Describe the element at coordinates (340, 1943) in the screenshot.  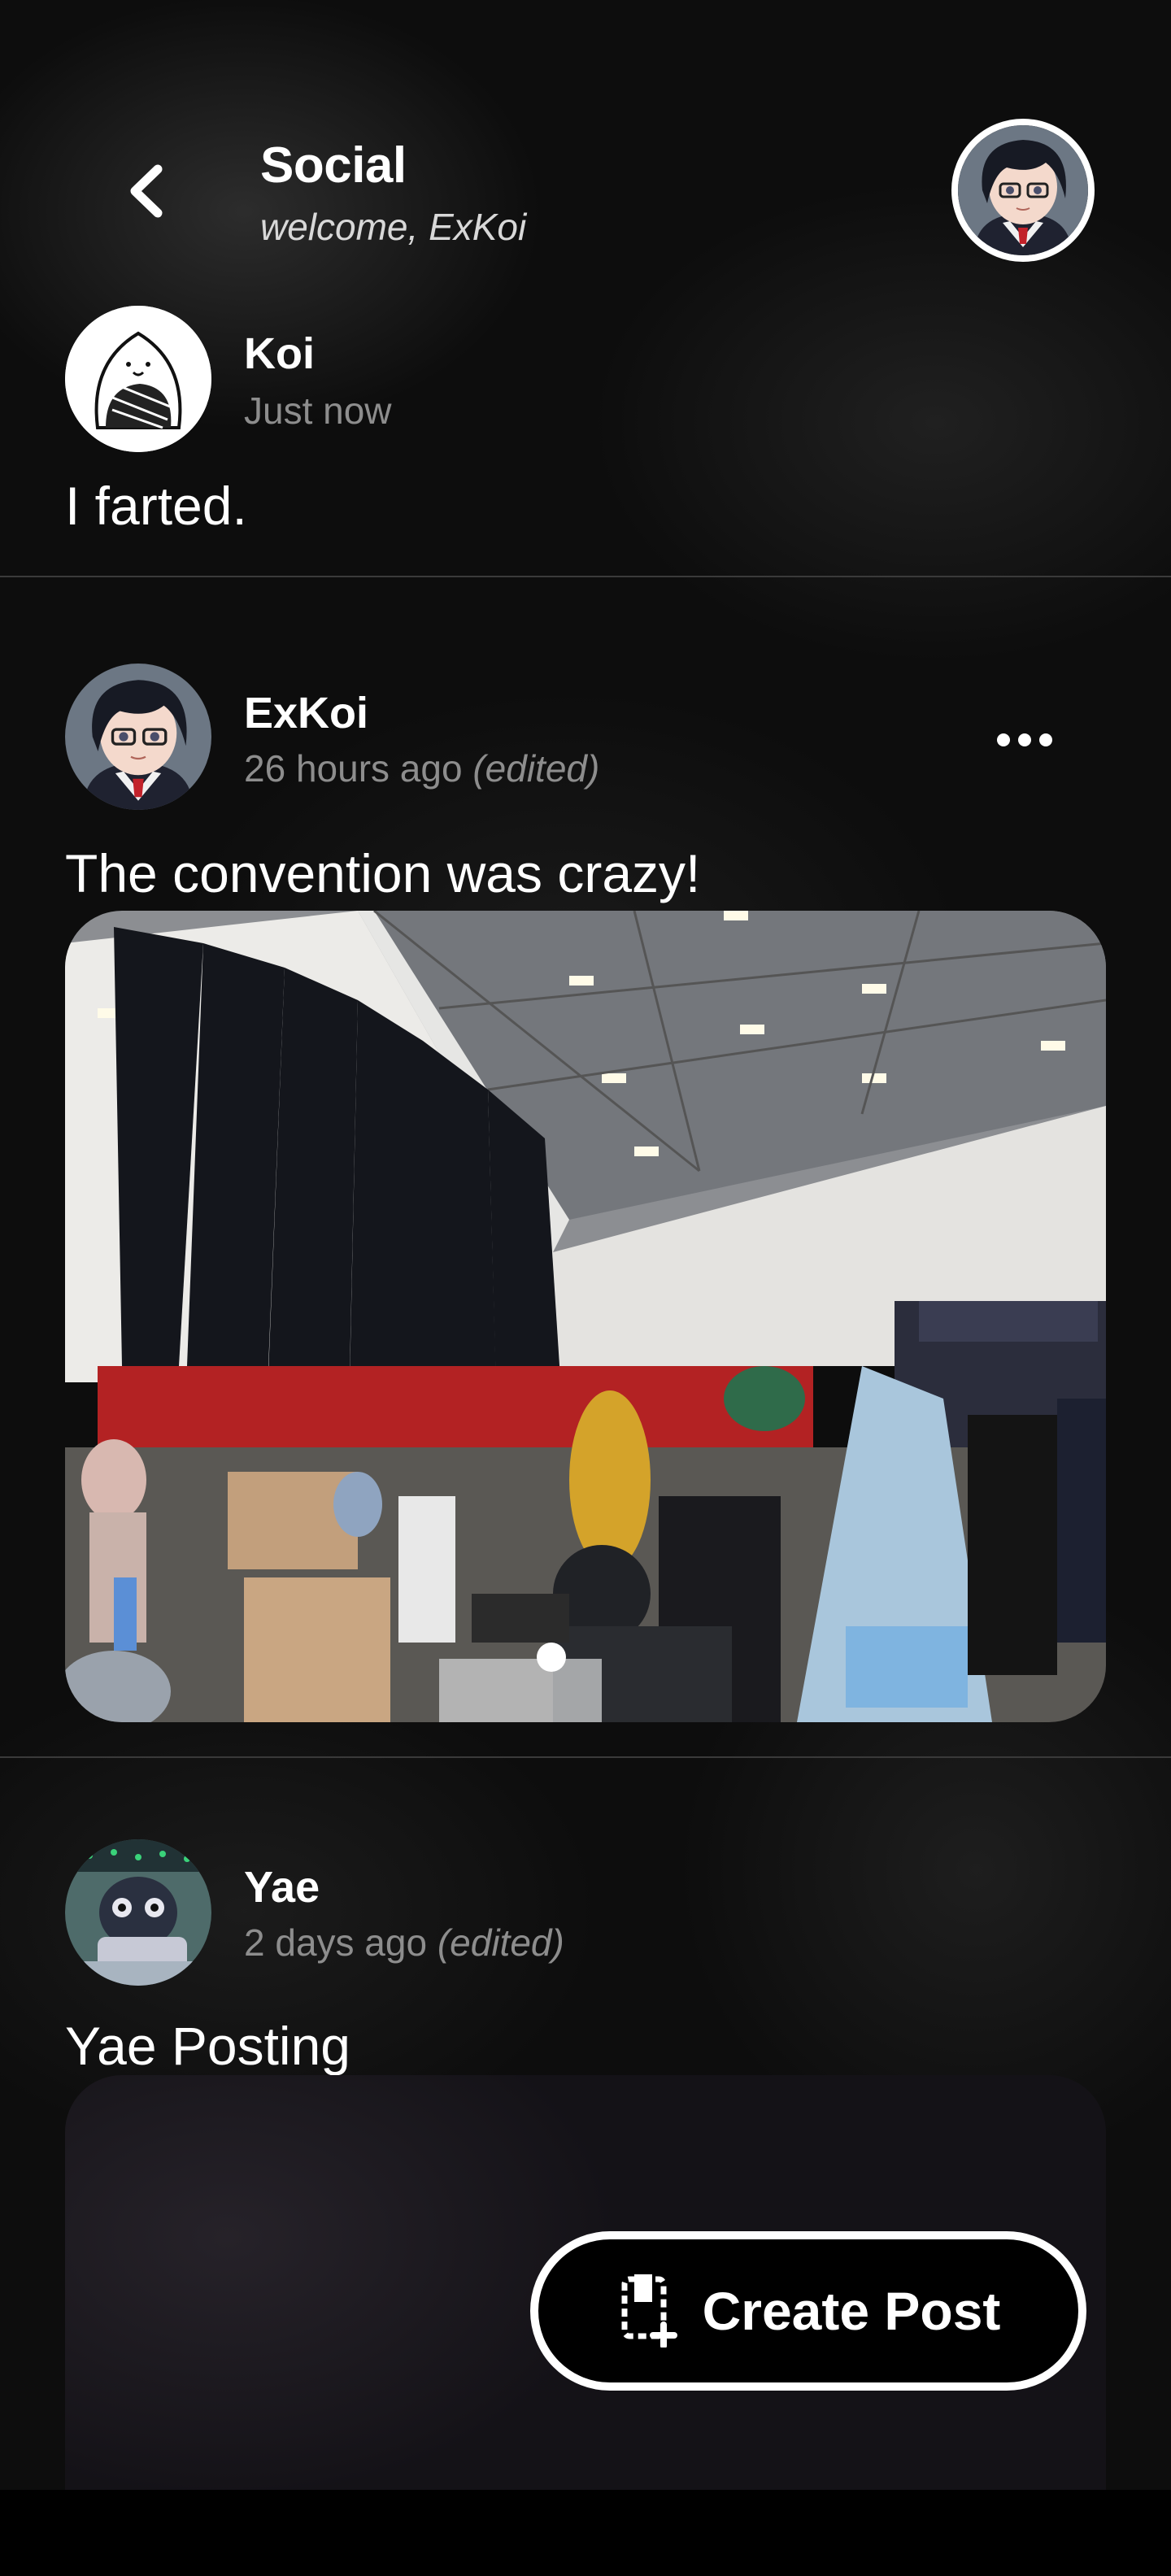
I see `time-text: 2 days ago` at that location.